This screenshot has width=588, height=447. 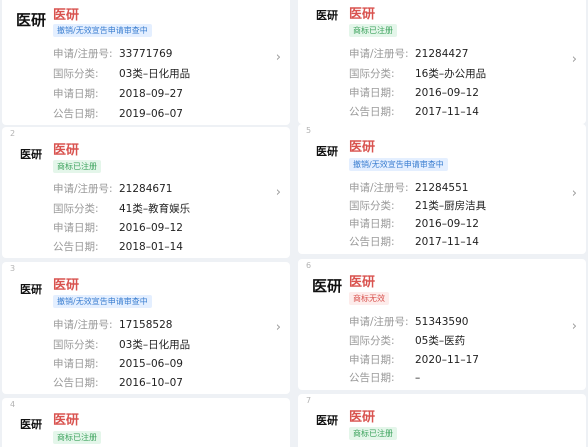 I want to click on pub-date-row: 公告日期: 2019–06–07, so click(x=118, y=114).